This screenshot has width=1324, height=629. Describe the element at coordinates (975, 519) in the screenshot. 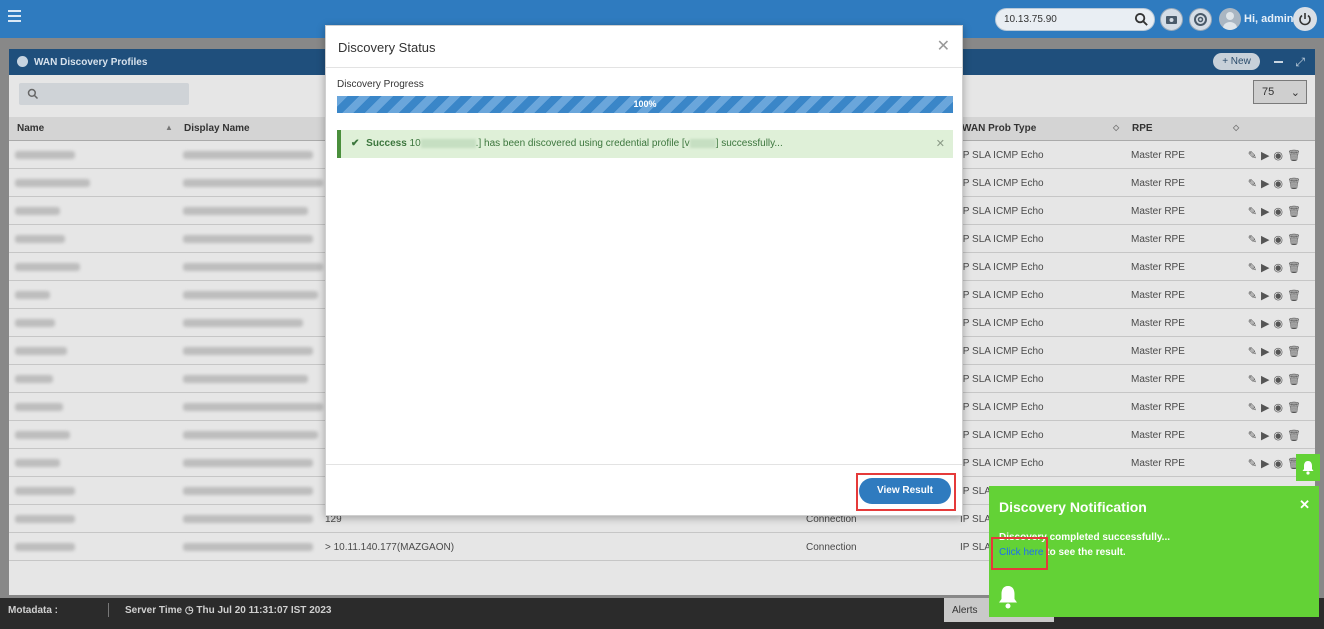

I see `wan-prob-type-cell: IP SLA` at that location.